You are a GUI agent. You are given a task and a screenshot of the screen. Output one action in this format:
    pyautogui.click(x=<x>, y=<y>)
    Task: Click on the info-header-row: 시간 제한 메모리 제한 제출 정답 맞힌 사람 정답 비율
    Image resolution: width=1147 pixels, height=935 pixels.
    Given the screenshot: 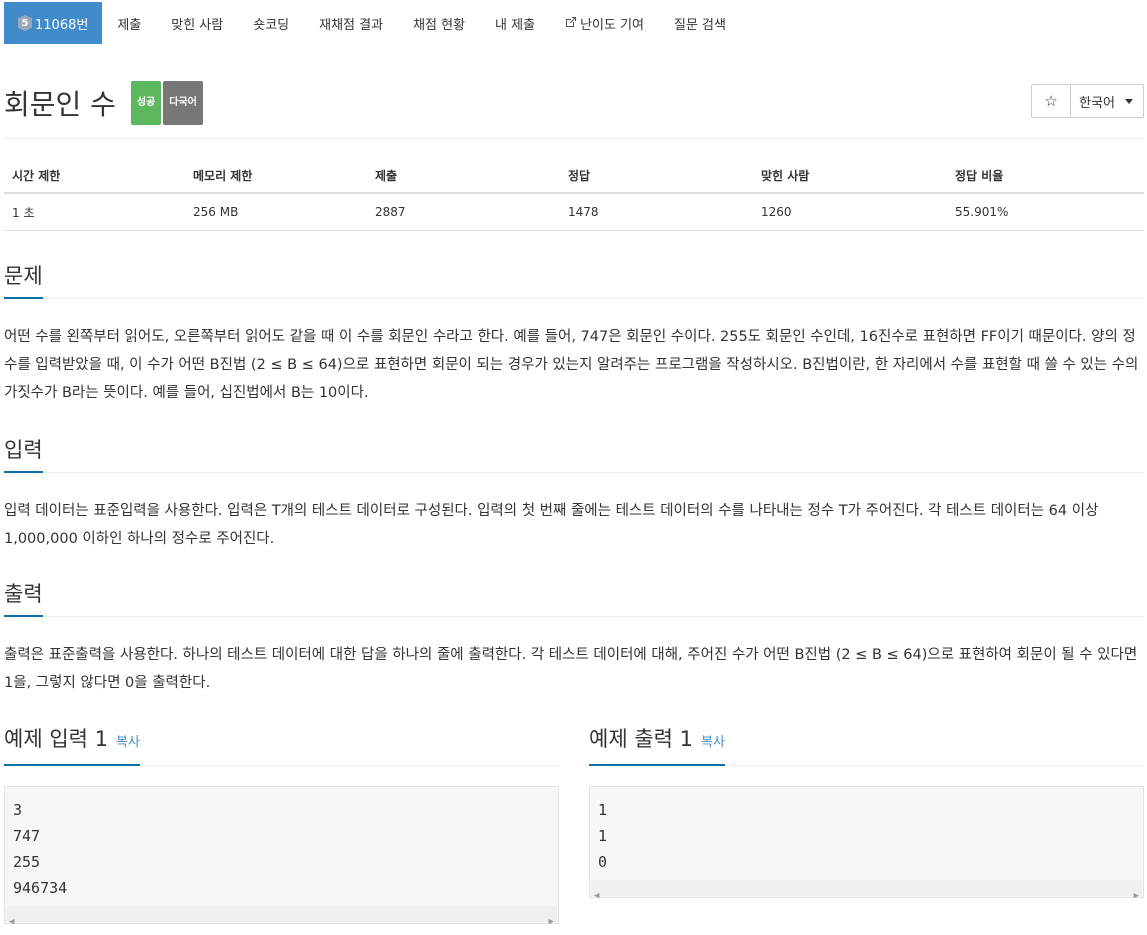 What is the action you would take?
    pyautogui.click(x=574, y=176)
    